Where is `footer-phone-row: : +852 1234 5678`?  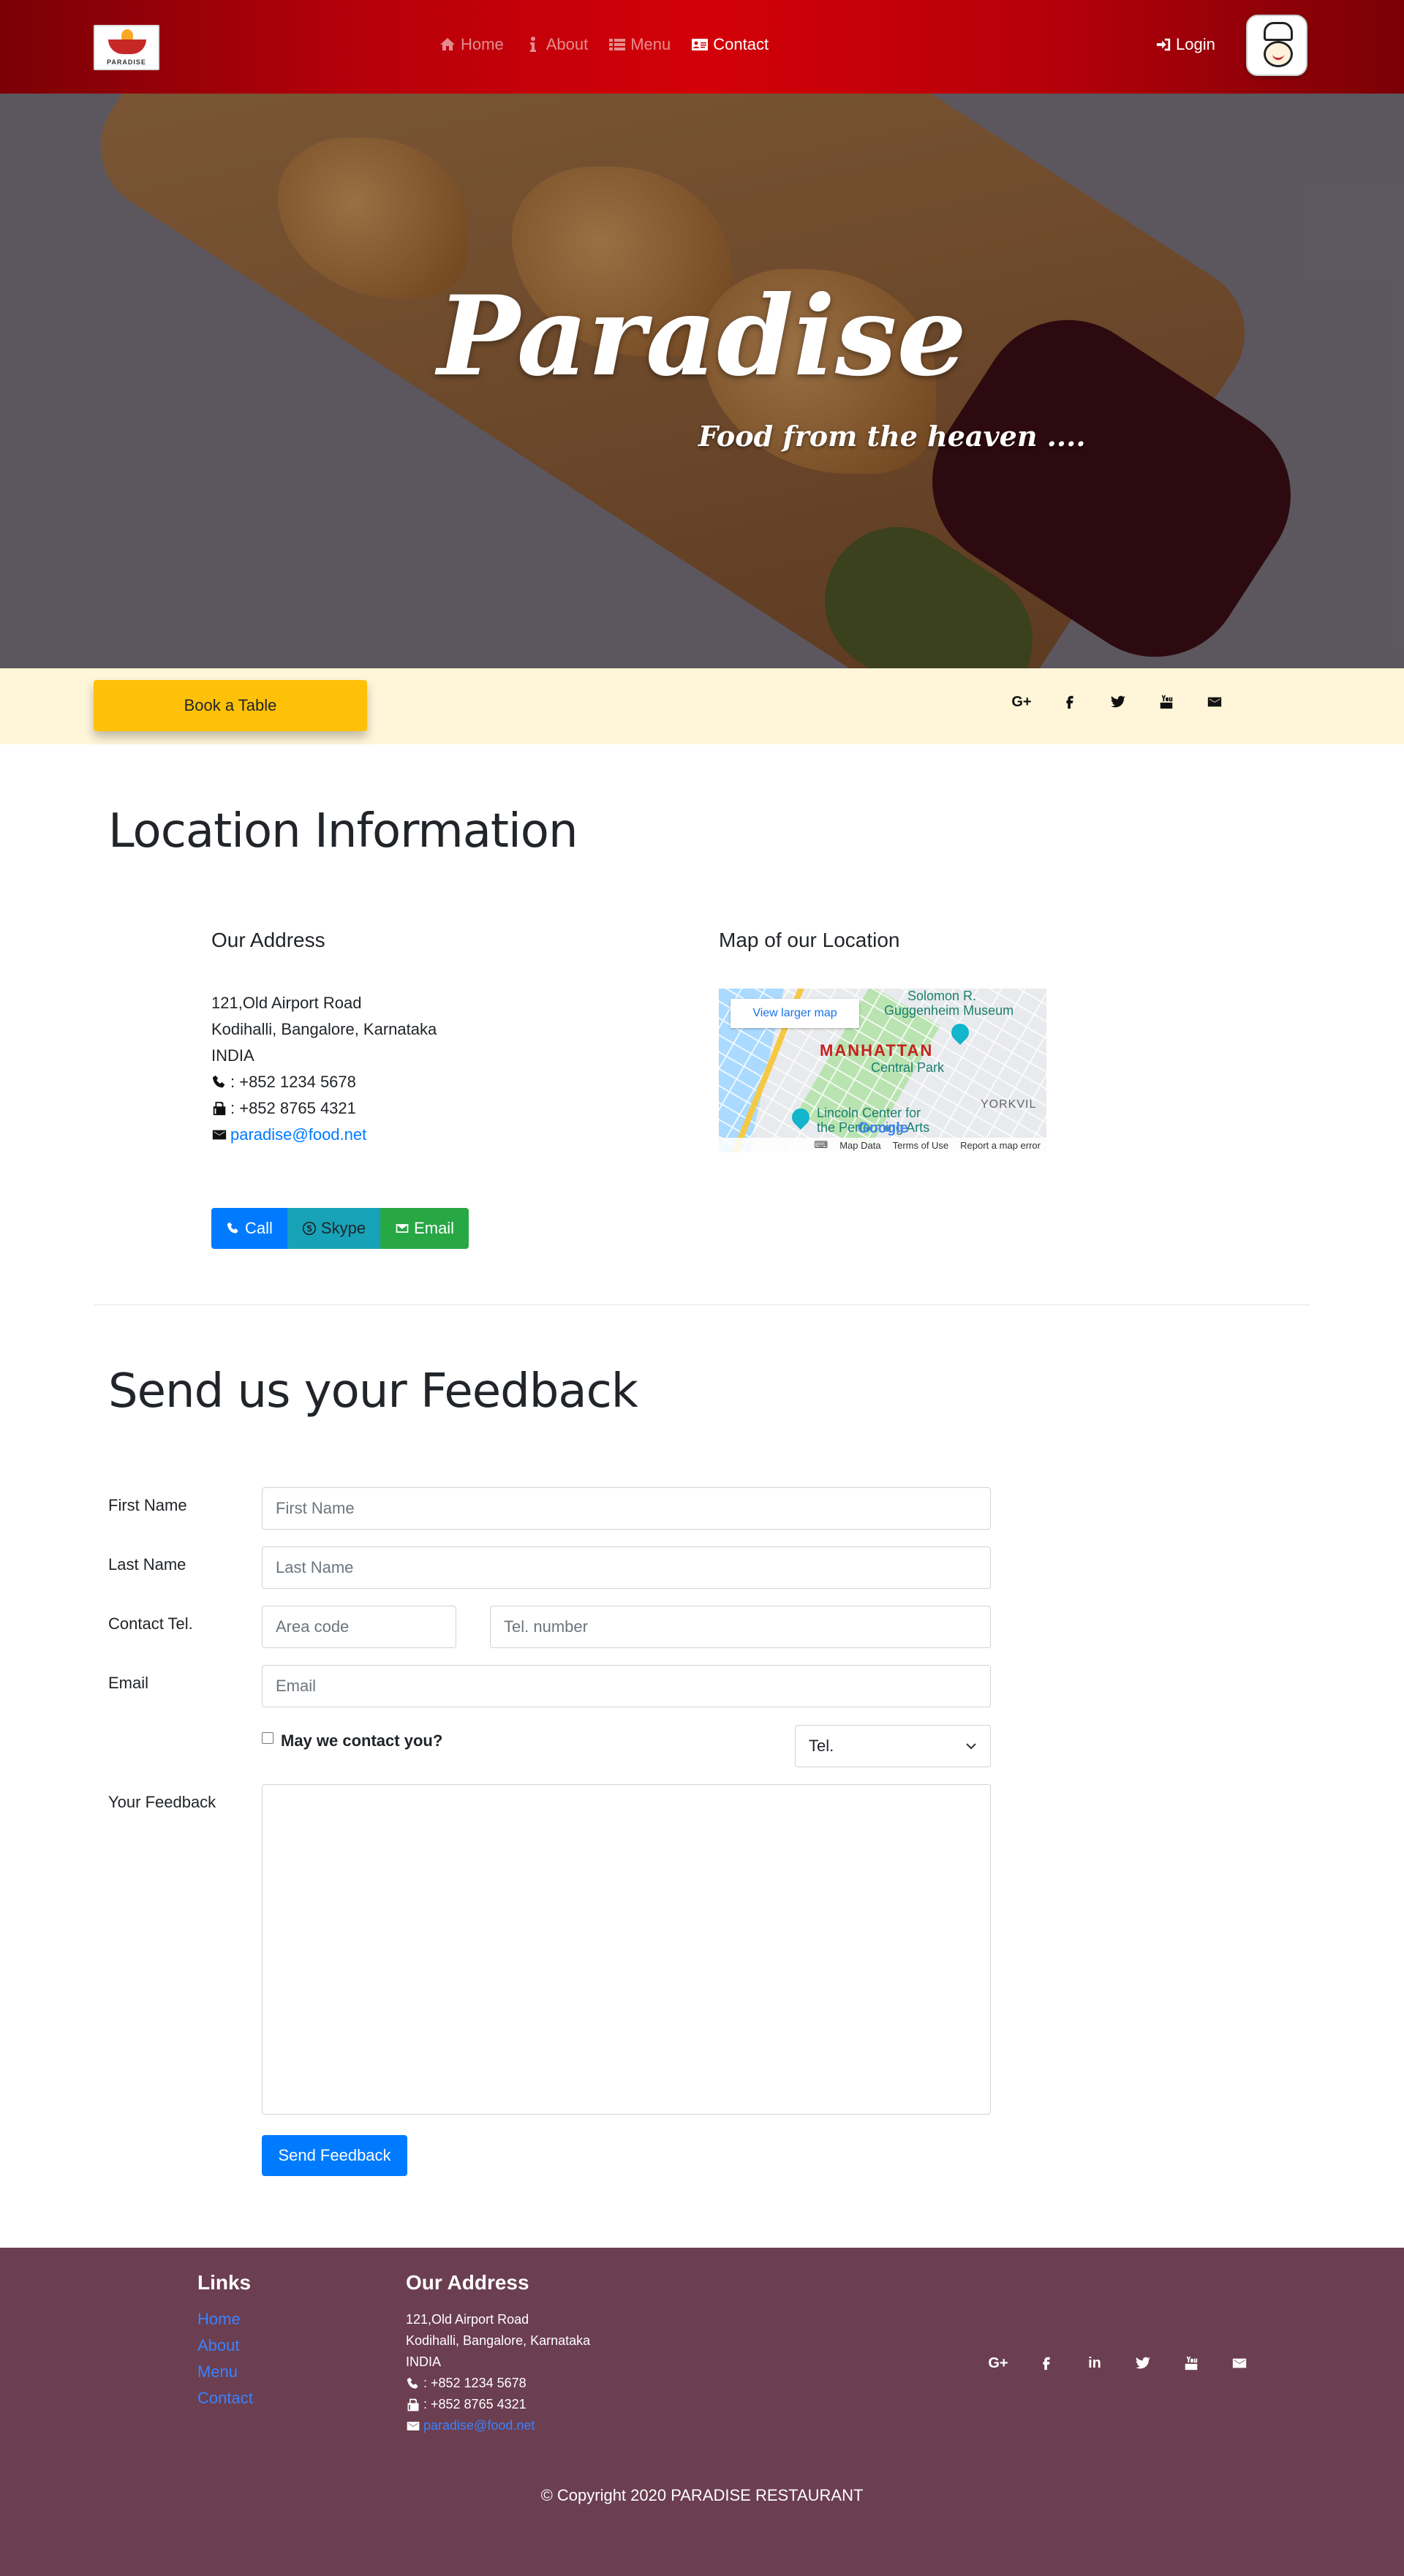 footer-phone-row: : +852 1234 5678 is located at coordinates (498, 2383).